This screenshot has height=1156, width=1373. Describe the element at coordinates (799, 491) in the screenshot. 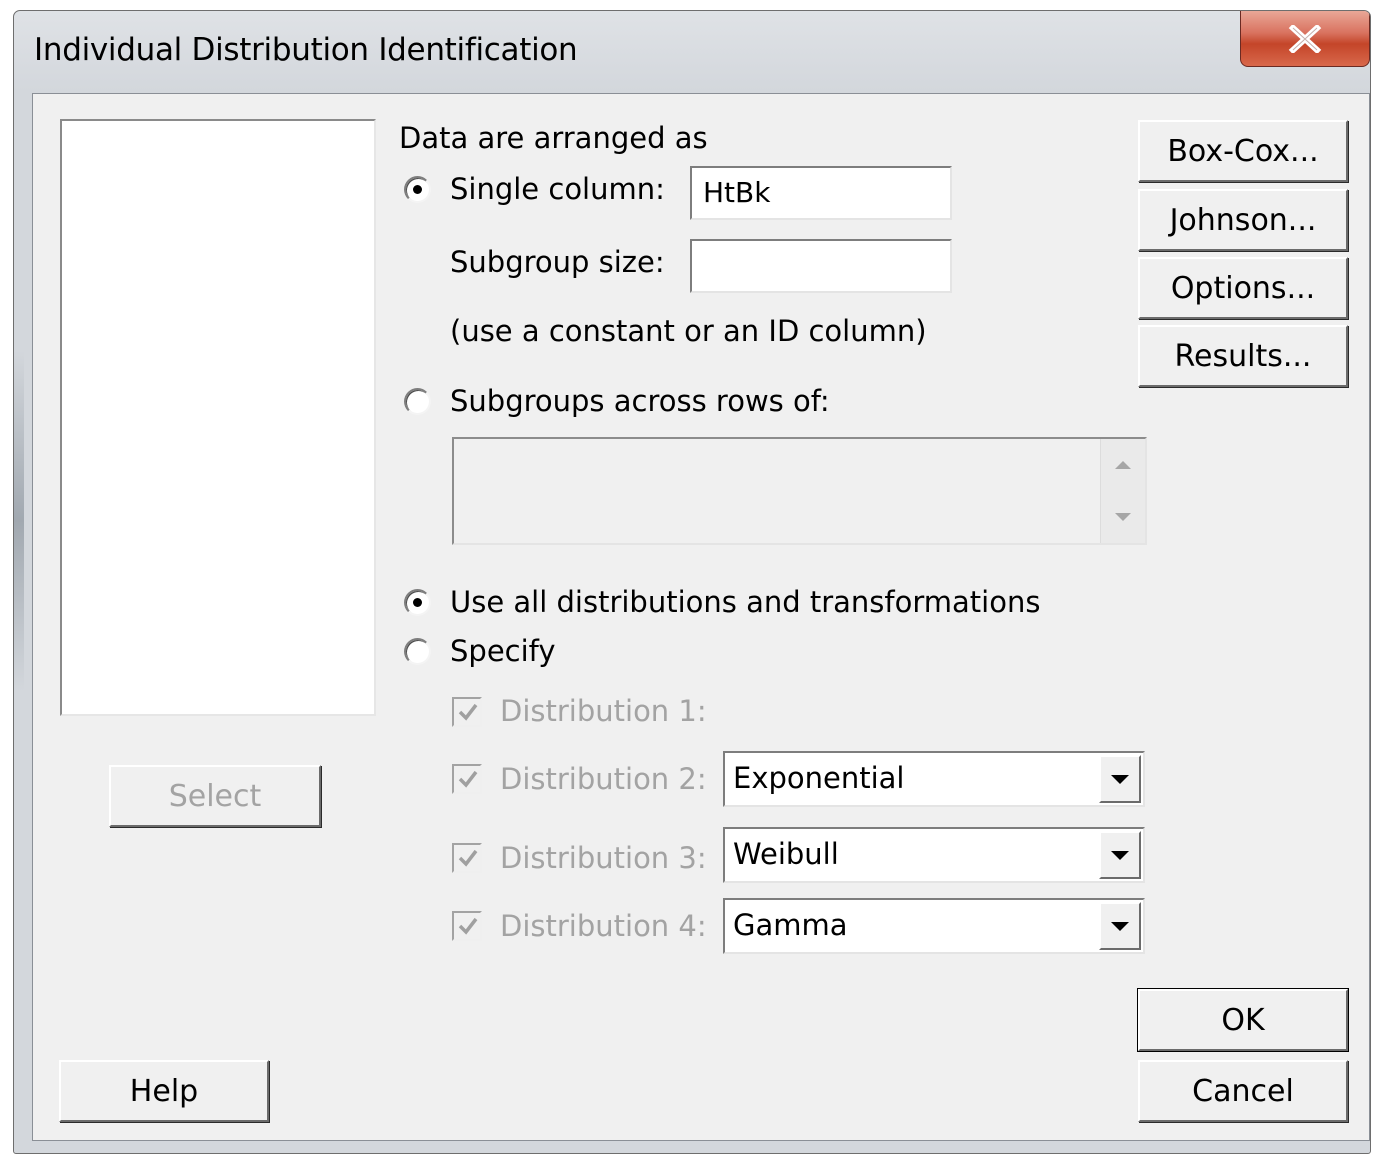

I see `subgroups-across-input` at that location.